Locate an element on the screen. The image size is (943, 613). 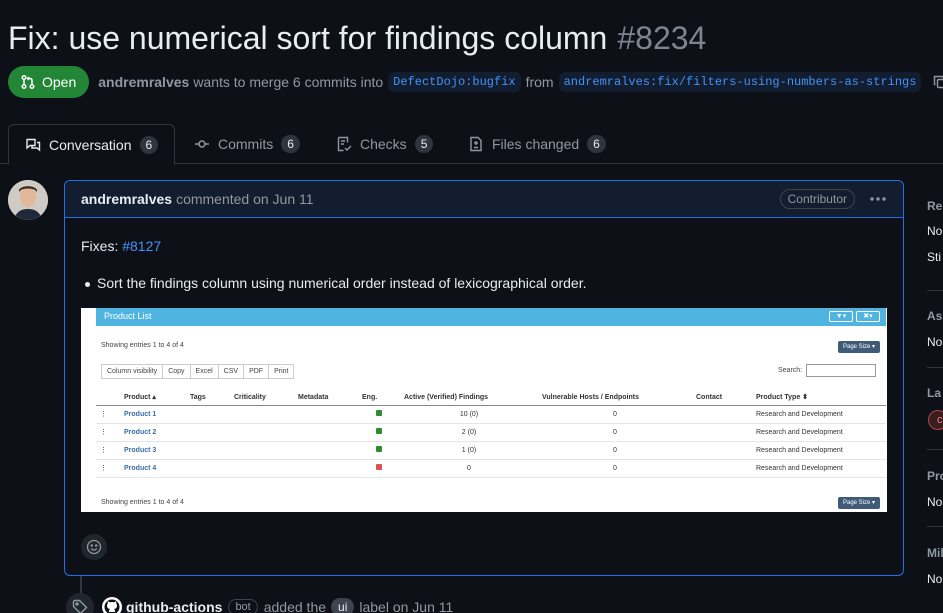
tab-label: Conversation is located at coordinates (90, 144).